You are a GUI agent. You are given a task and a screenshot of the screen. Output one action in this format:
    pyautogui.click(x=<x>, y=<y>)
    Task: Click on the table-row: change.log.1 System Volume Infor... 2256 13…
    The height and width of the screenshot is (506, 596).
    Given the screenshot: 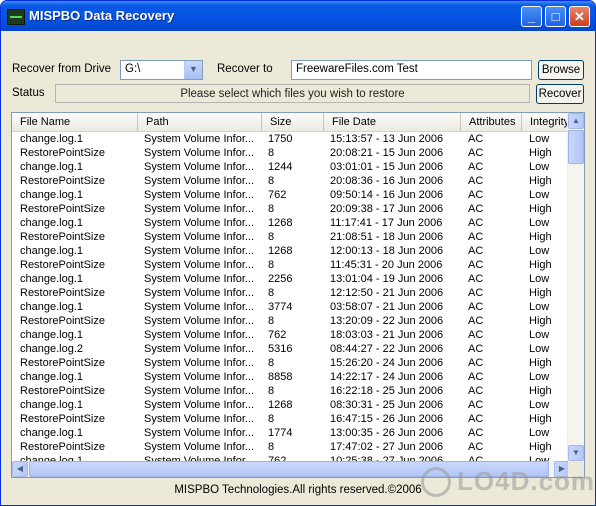 What is the action you would take?
    pyautogui.click(x=291, y=279)
    